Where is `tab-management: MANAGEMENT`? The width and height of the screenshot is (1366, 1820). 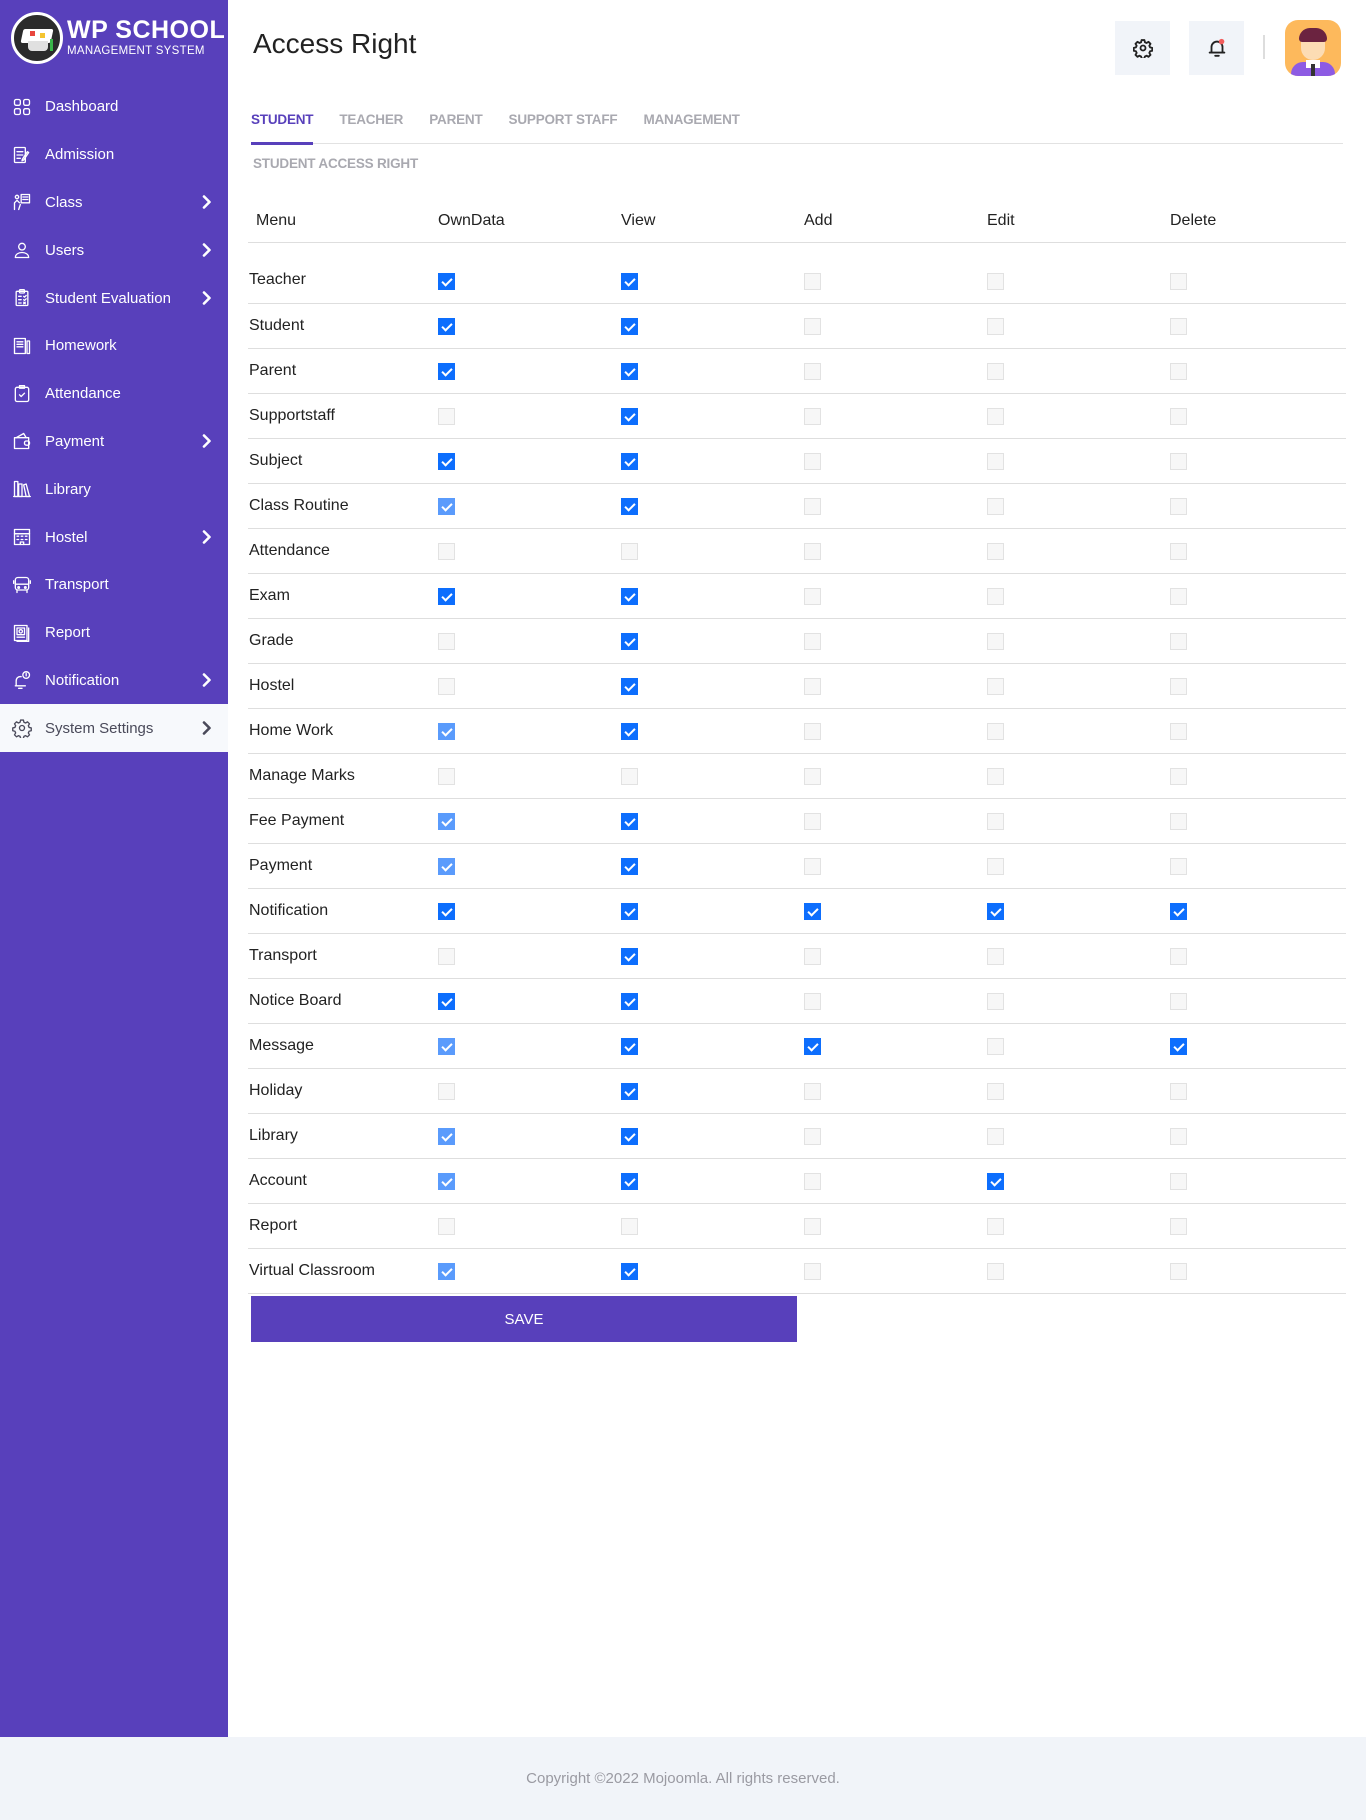
tab-management: MANAGEMENT is located at coordinates (691, 124).